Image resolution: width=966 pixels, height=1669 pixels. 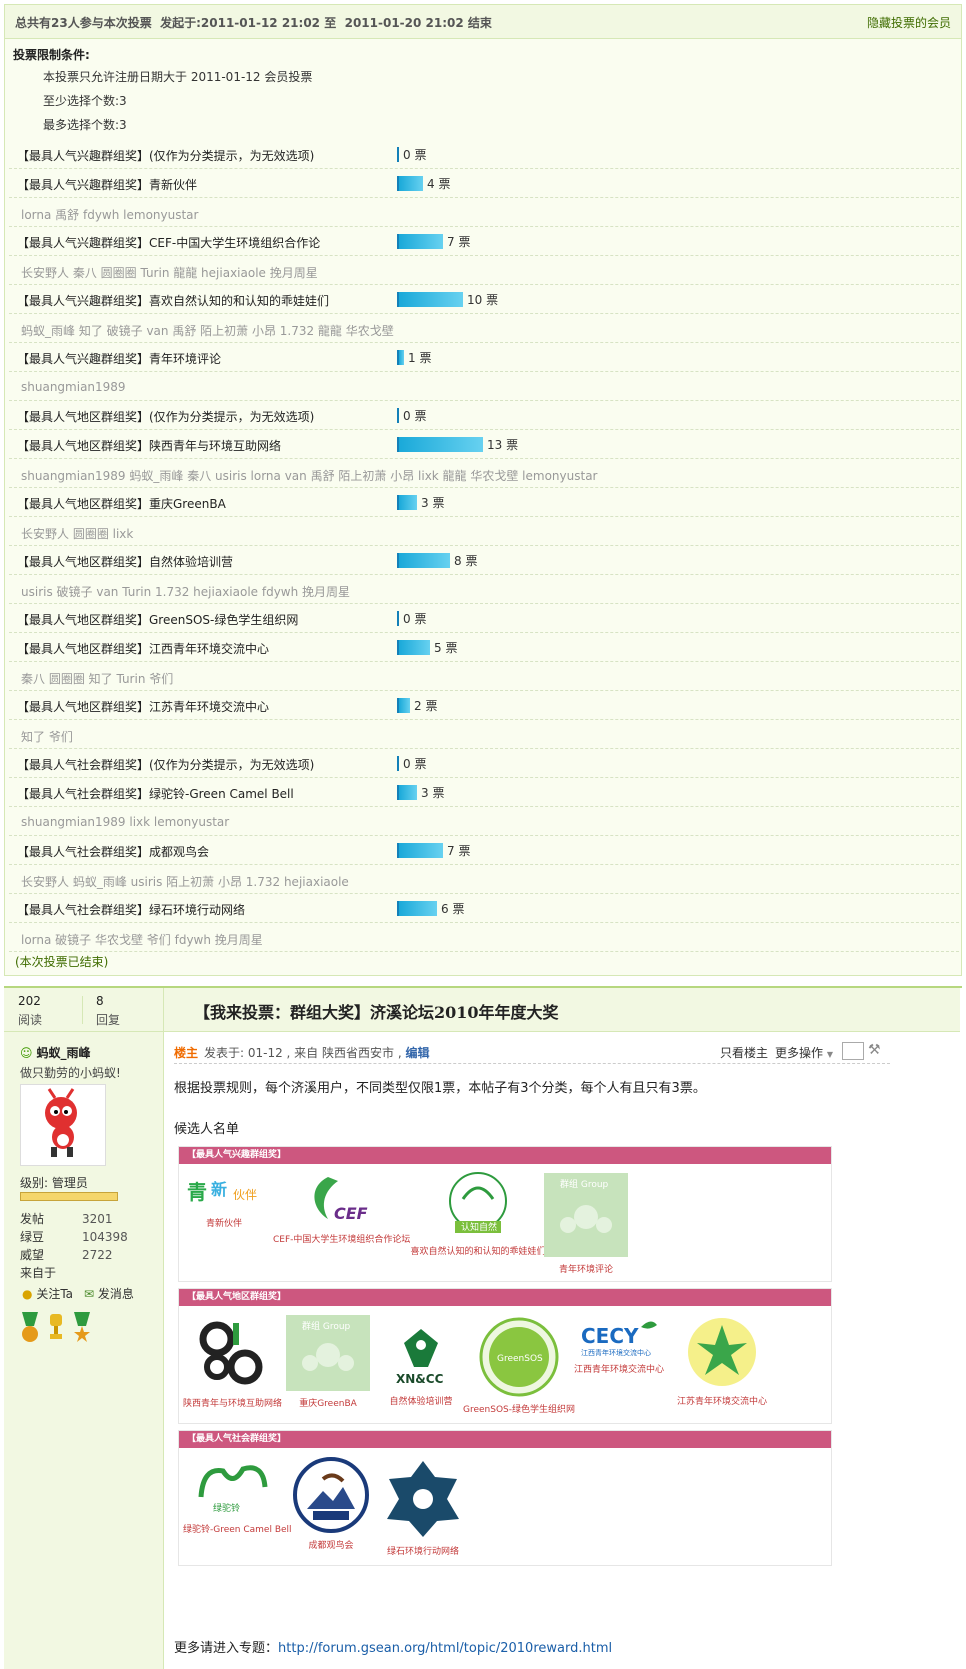 I want to click on from-line: 来自于, so click(x=80, y=1272).